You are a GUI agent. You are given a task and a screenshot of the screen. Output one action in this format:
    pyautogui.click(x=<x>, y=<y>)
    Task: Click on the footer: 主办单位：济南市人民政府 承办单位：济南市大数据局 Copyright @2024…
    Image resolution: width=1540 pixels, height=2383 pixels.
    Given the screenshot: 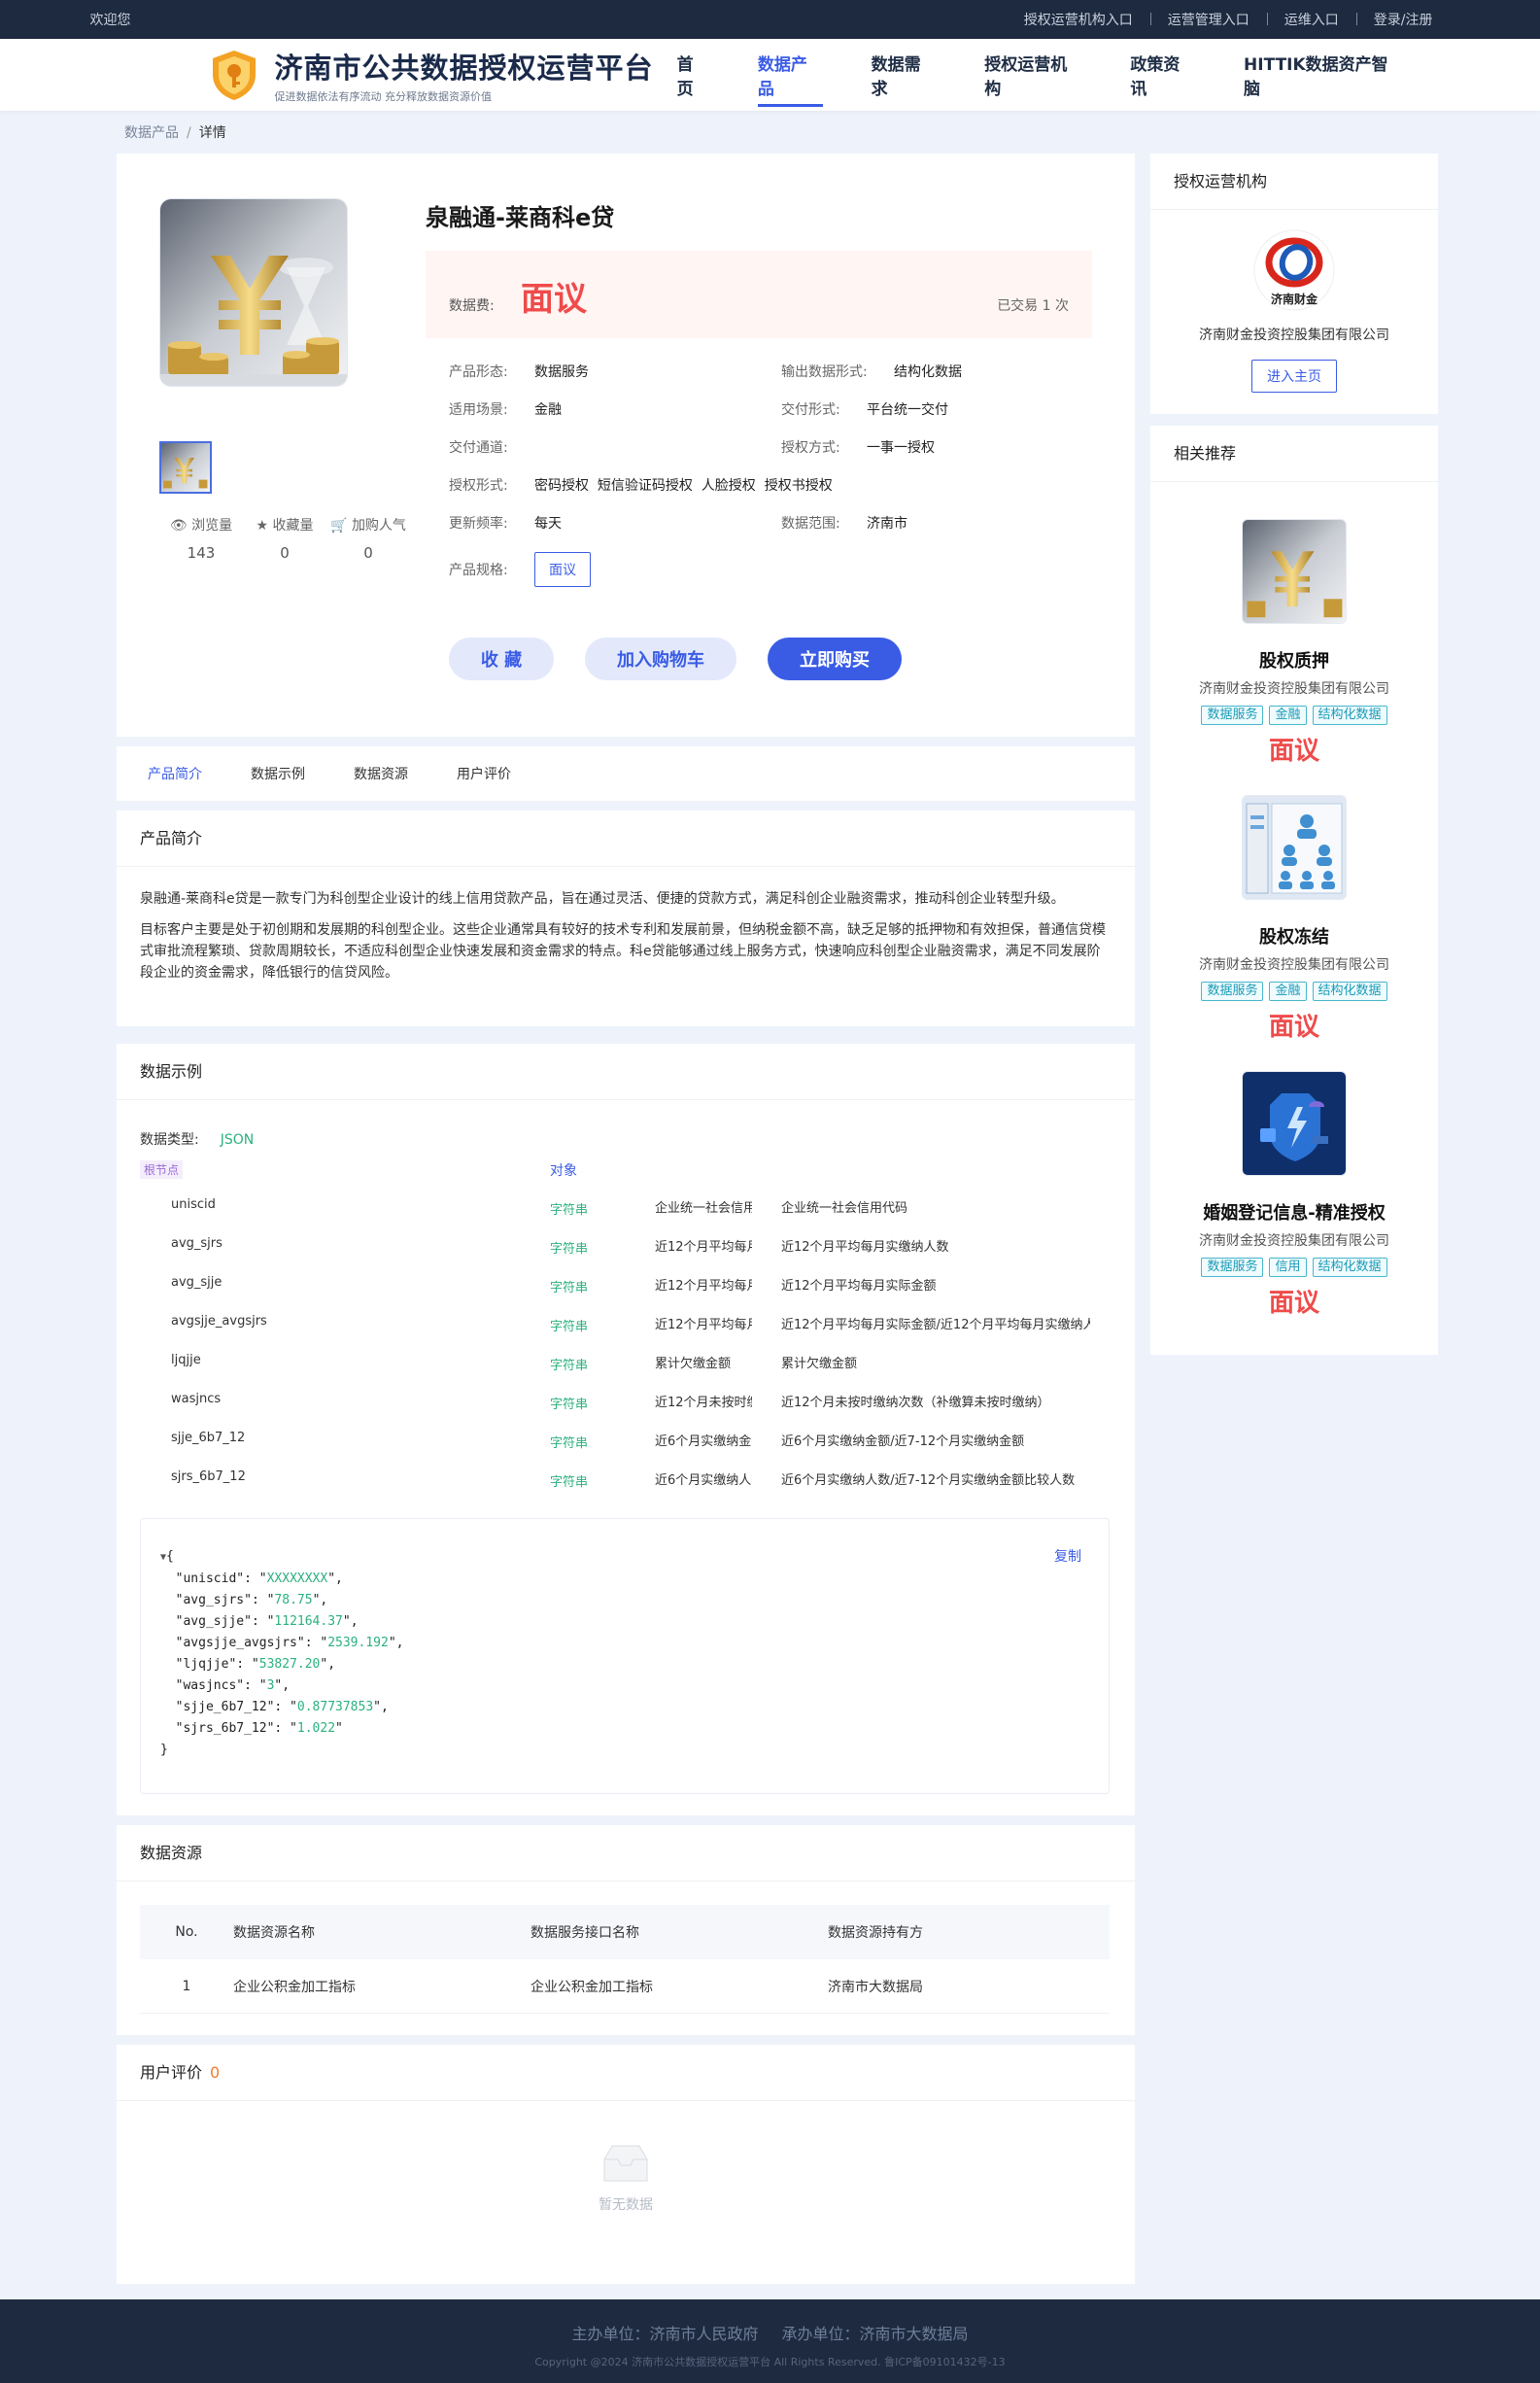 What is the action you would take?
    pyautogui.click(x=770, y=2341)
    